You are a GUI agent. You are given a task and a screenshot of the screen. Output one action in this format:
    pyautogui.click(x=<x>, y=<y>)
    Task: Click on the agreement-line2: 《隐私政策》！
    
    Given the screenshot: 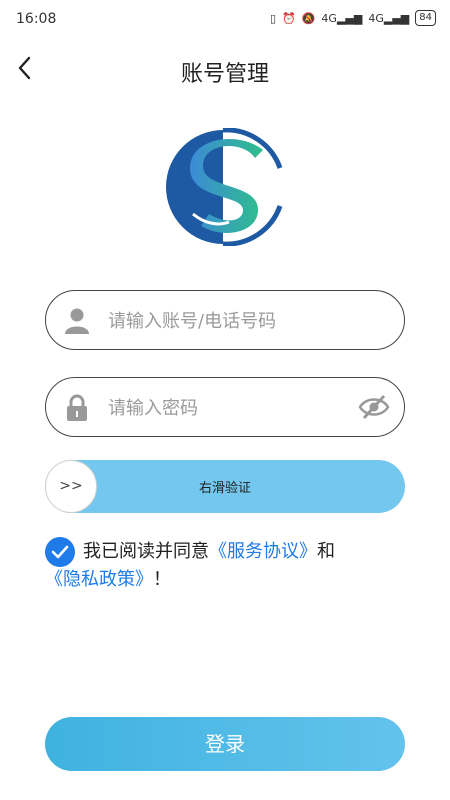 What is the action you would take?
    pyautogui.click(x=108, y=580)
    